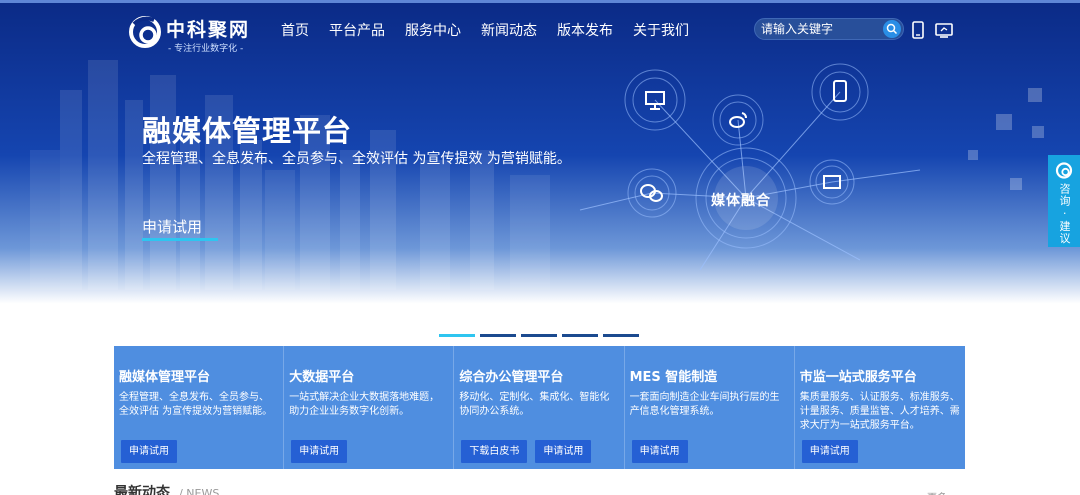  Describe the element at coordinates (704, 404) in the screenshot. I see `card-description: 一套面向制造企业车间执行层的生产信息化管理系统。` at that location.